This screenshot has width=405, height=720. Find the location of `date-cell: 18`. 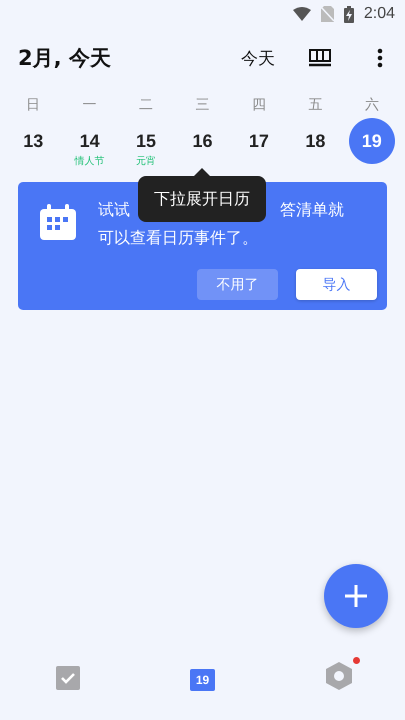

date-cell: 18 is located at coordinates (315, 141).